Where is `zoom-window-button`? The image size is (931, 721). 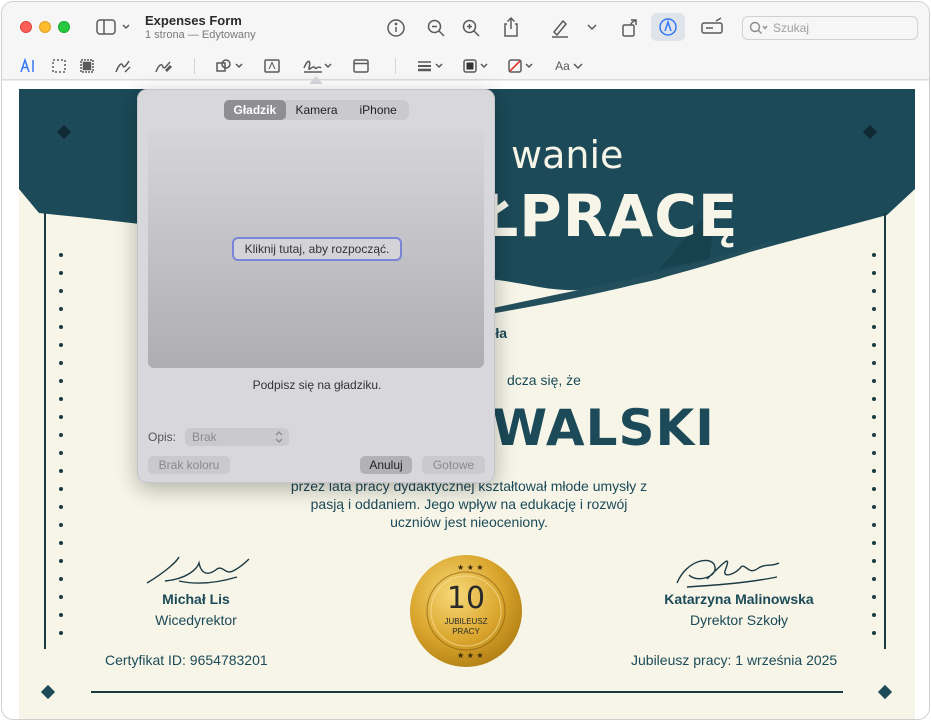 zoom-window-button is located at coordinates (64, 27).